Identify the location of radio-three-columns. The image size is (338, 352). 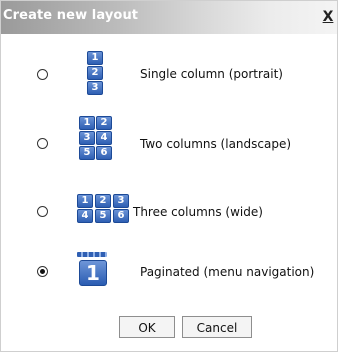
(42, 211).